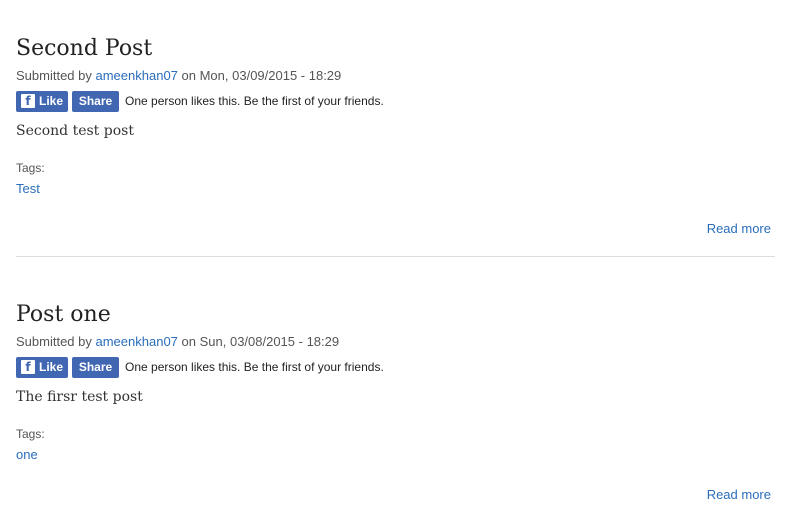  Describe the element at coordinates (260, 341) in the screenshot. I see `post-date: on Sun, 03/08/2015 - 18:29` at that location.